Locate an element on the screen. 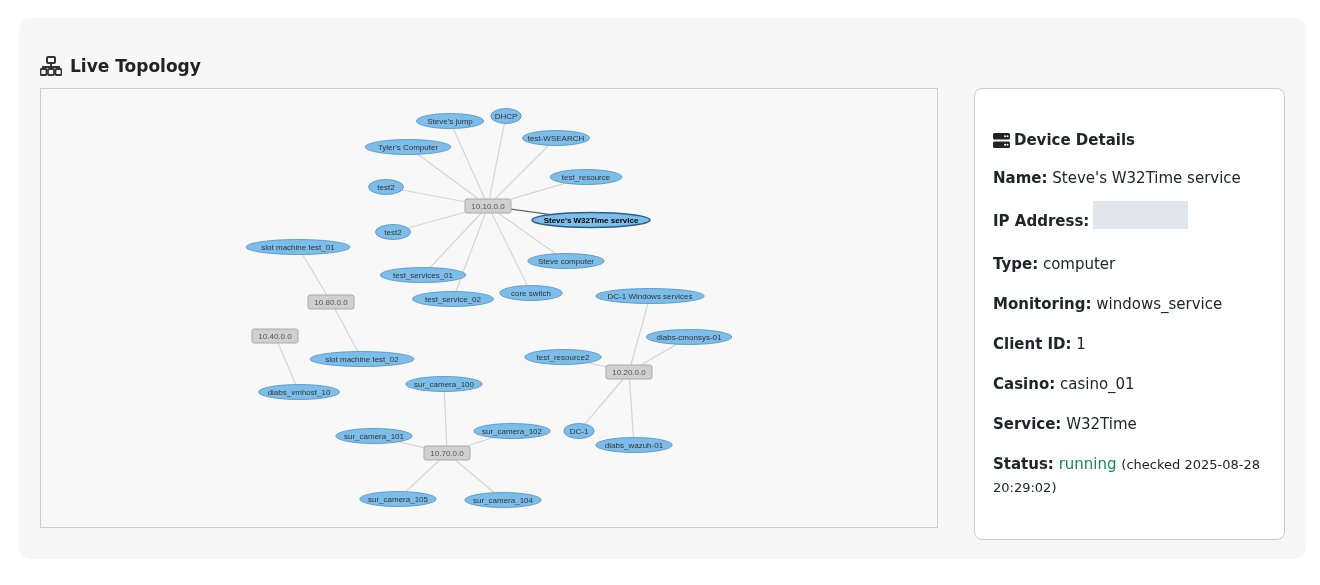  detail-text: Monitoring: windows_service is located at coordinates (1108, 304).